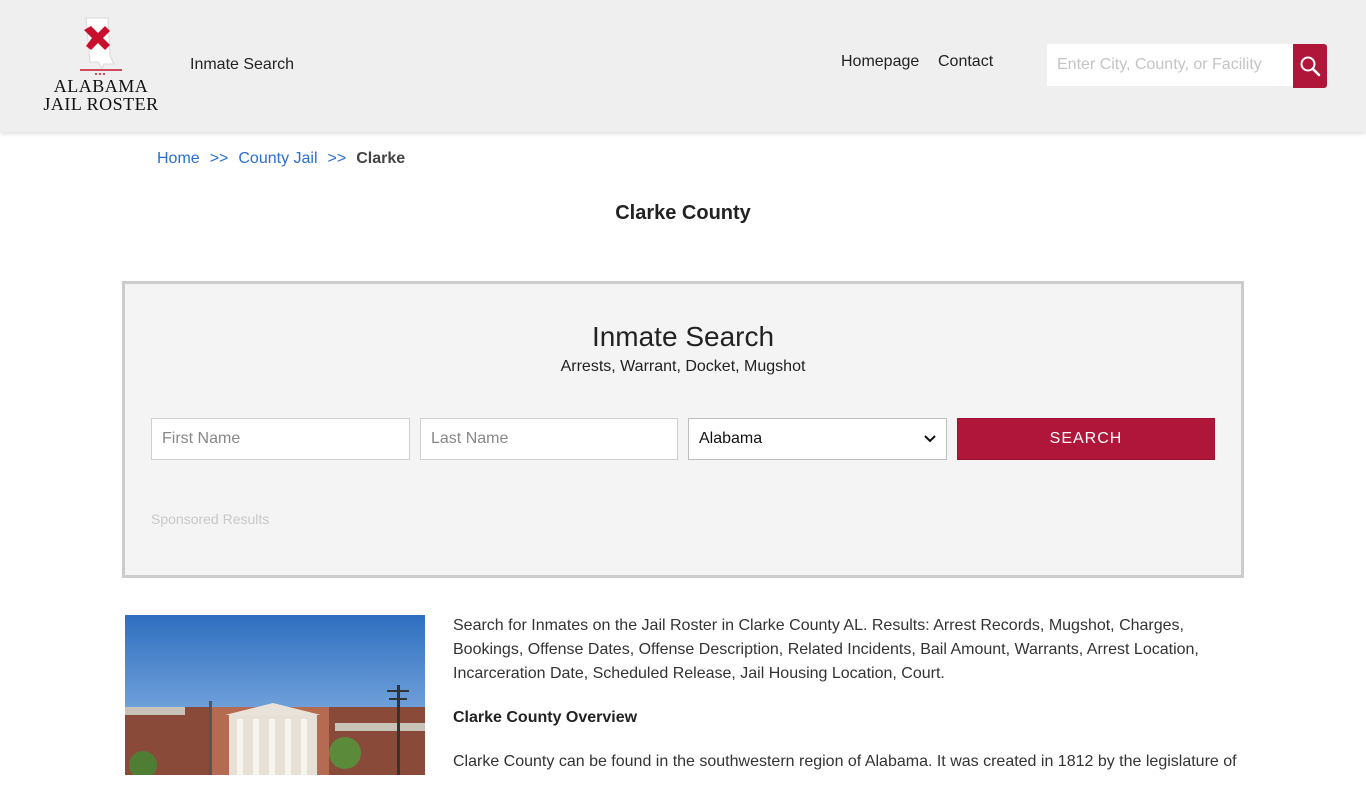  I want to click on inmate-search-title: Inmate Search, so click(683, 336).